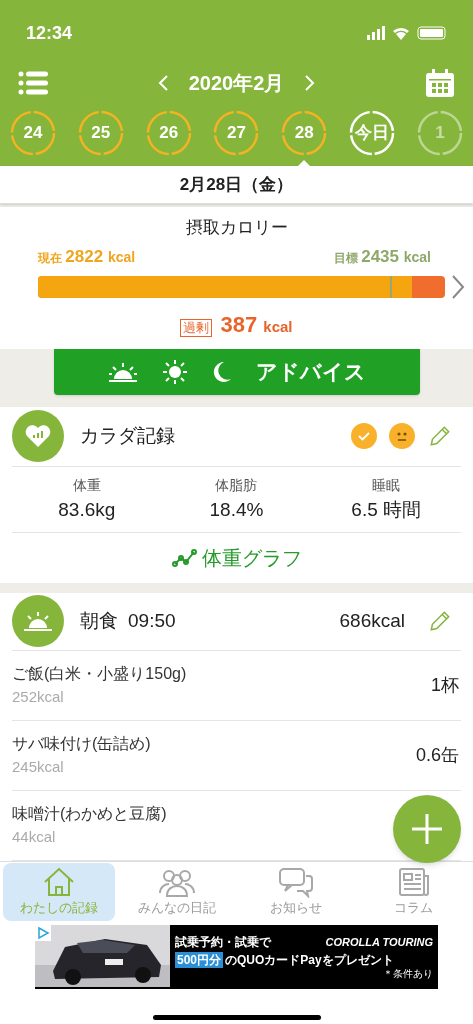 This screenshot has width=473, height=1024. What do you see at coordinates (128, 436) in the screenshot?
I see `section-title: カラダ記録` at bounding box center [128, 436].